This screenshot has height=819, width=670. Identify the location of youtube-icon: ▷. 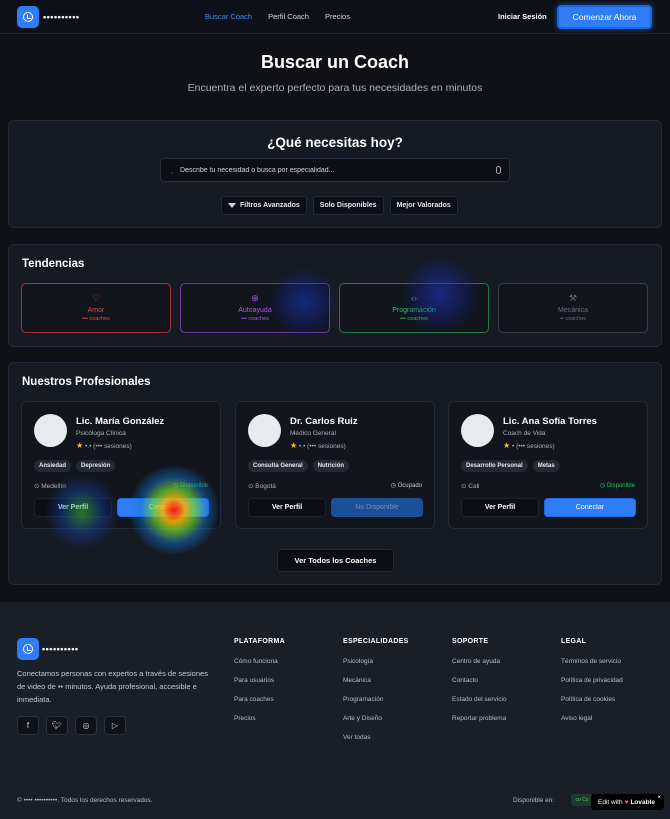
(115, 725).